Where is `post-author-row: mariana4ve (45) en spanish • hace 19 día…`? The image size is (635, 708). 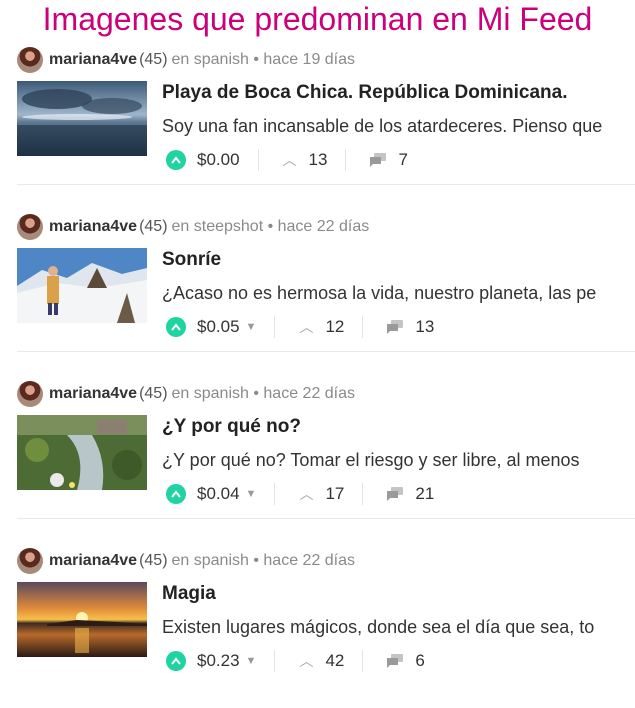
post-author-row: mariana4ve (45) en spanish • hace 19 día… is located at coordinates (186, 60).